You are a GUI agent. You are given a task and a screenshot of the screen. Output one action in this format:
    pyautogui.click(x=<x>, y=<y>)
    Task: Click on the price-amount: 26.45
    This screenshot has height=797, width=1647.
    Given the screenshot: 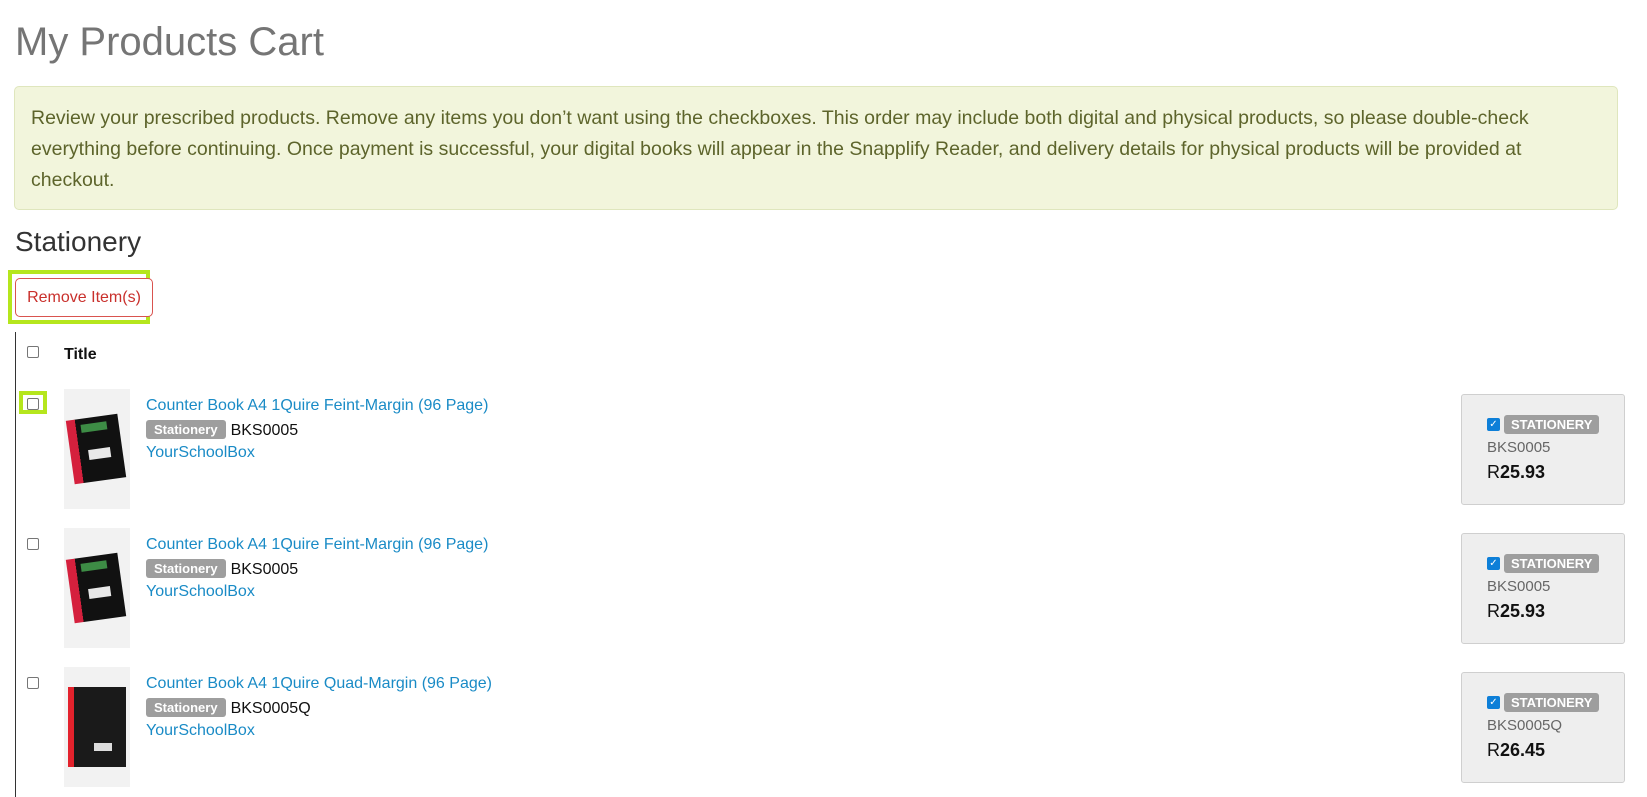 What is the action you would take?
    pyautogui.click(x=1523, y=750)
    